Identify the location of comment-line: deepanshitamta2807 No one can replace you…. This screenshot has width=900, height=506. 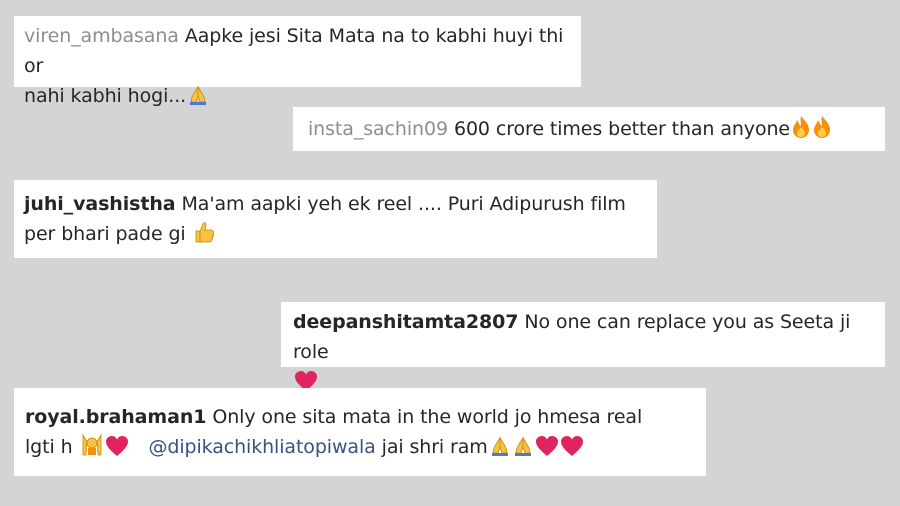
(589, 337).